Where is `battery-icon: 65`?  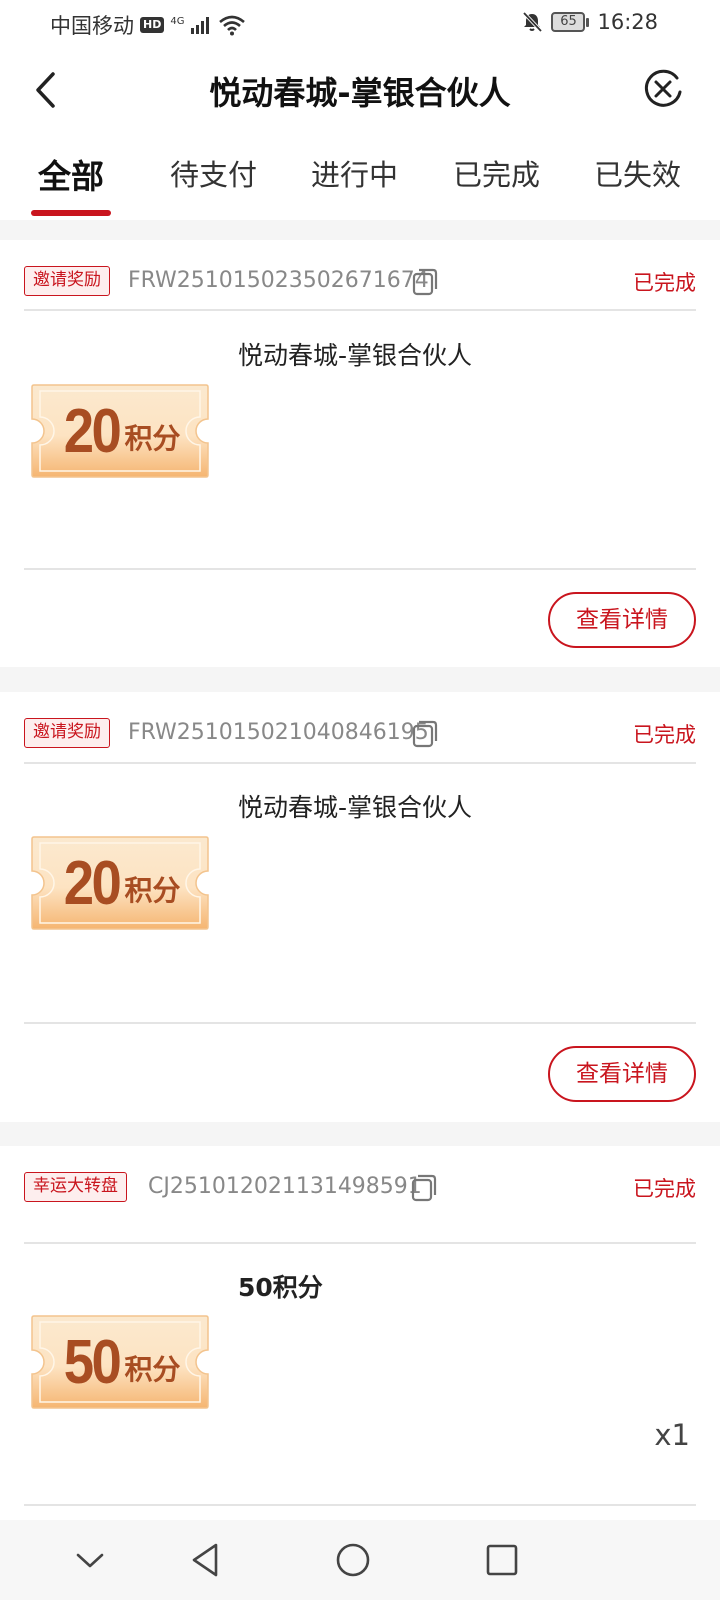 battery-icon: 65 is located at coordinates (570, 22).